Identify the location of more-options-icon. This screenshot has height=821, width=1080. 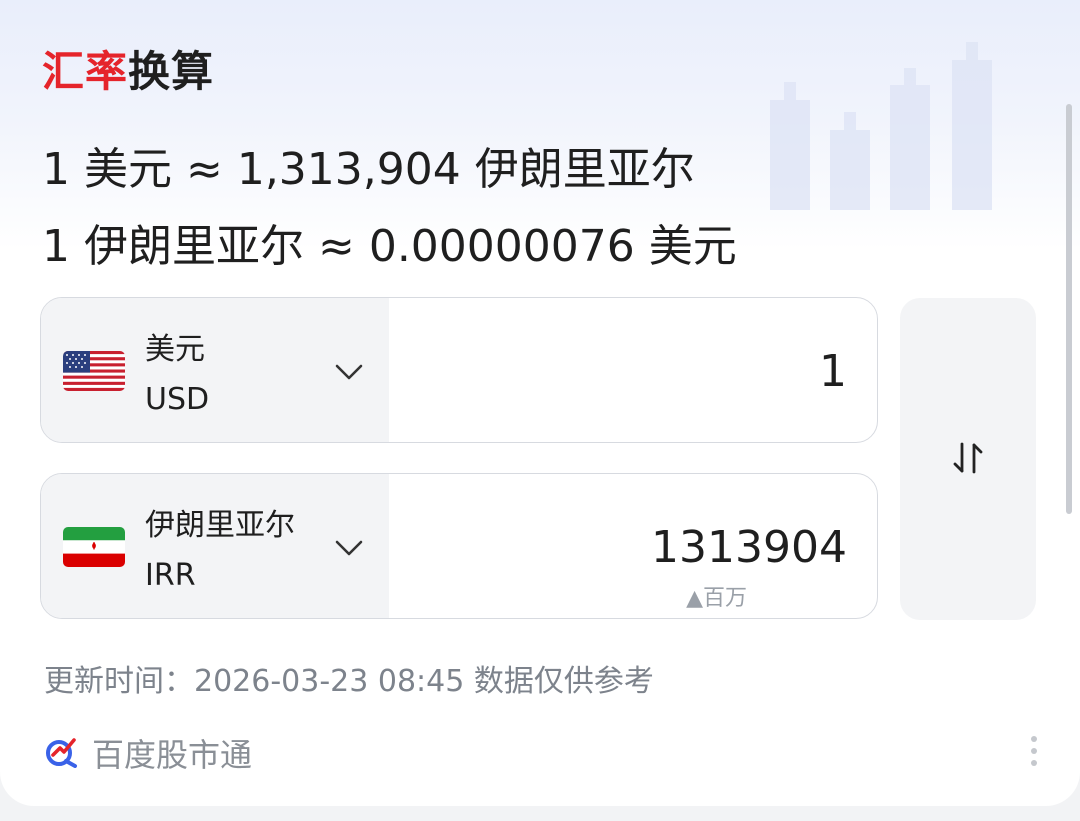
(1034, 753).